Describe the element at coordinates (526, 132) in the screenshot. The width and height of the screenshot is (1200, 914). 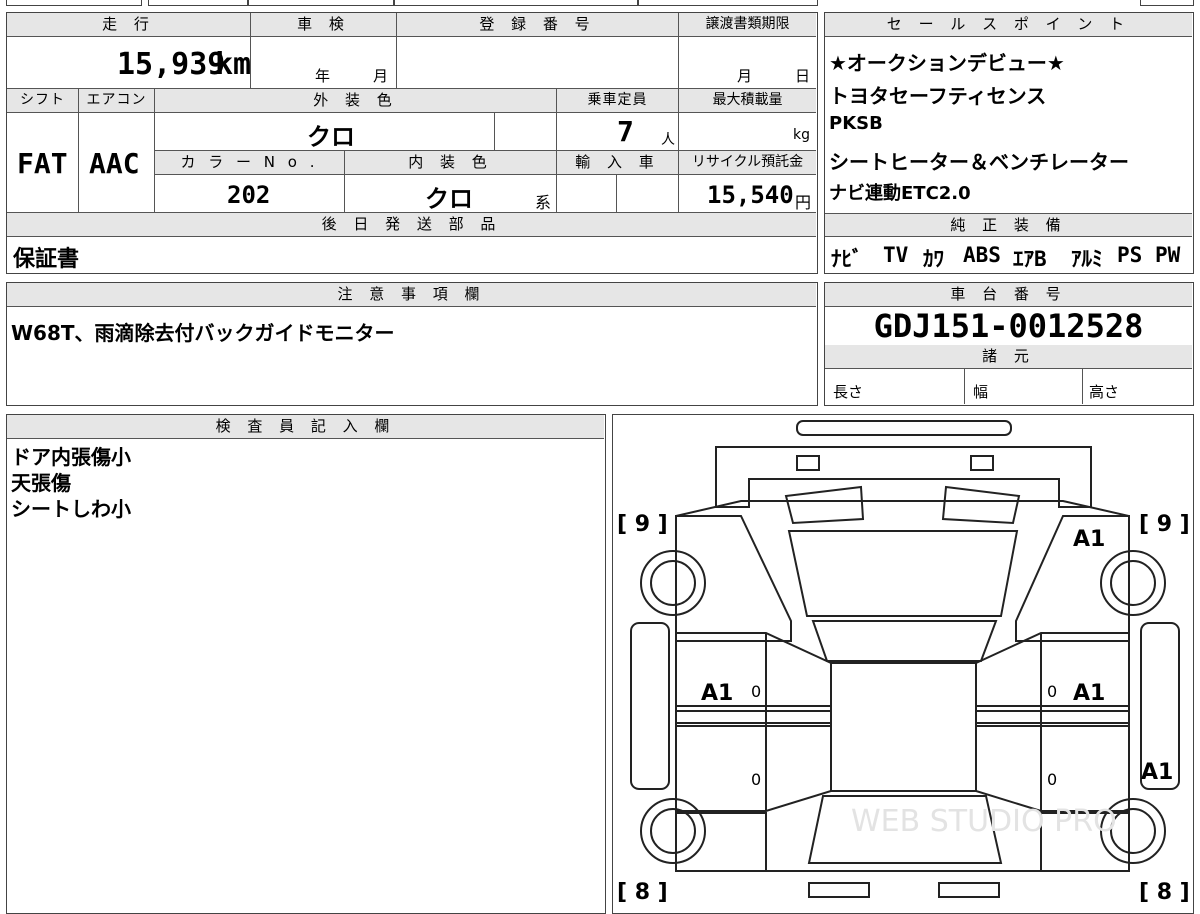
I see `exterior-color-sub-cell` at that location.